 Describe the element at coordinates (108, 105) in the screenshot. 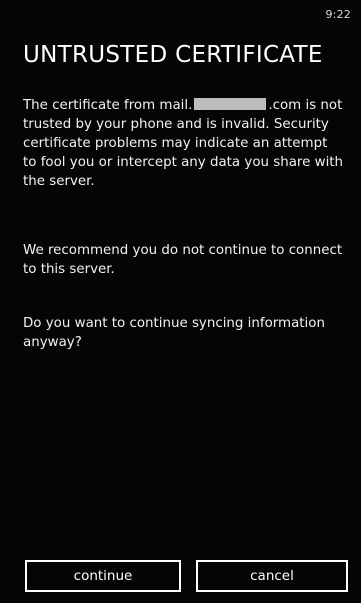

I see `paragraph-prefix-text: The certificate from mail.` at that location.